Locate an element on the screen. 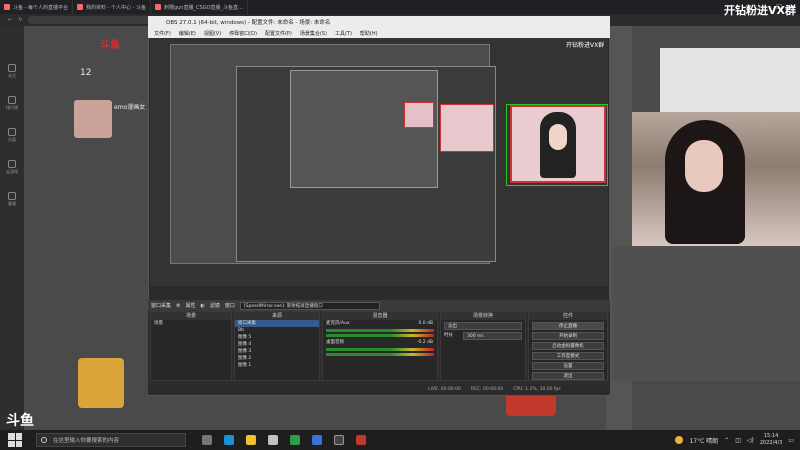 The image size is (800, 450). menu-docks: 停靠窗口(D) is located at coordinates (243, 33).